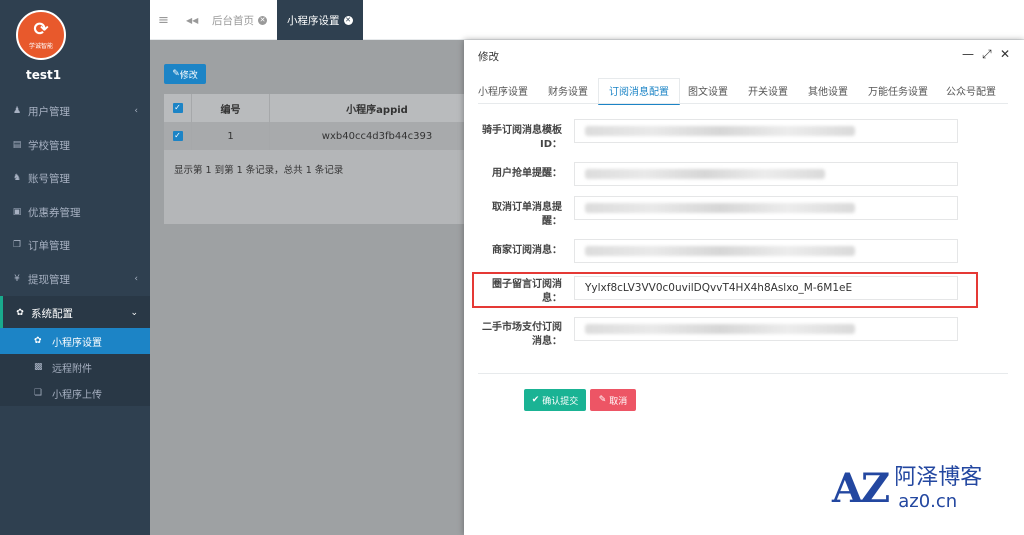 This screenshot has width=1024, height=535. I want to click on nav-label: 用户管理, so click(49, 111).